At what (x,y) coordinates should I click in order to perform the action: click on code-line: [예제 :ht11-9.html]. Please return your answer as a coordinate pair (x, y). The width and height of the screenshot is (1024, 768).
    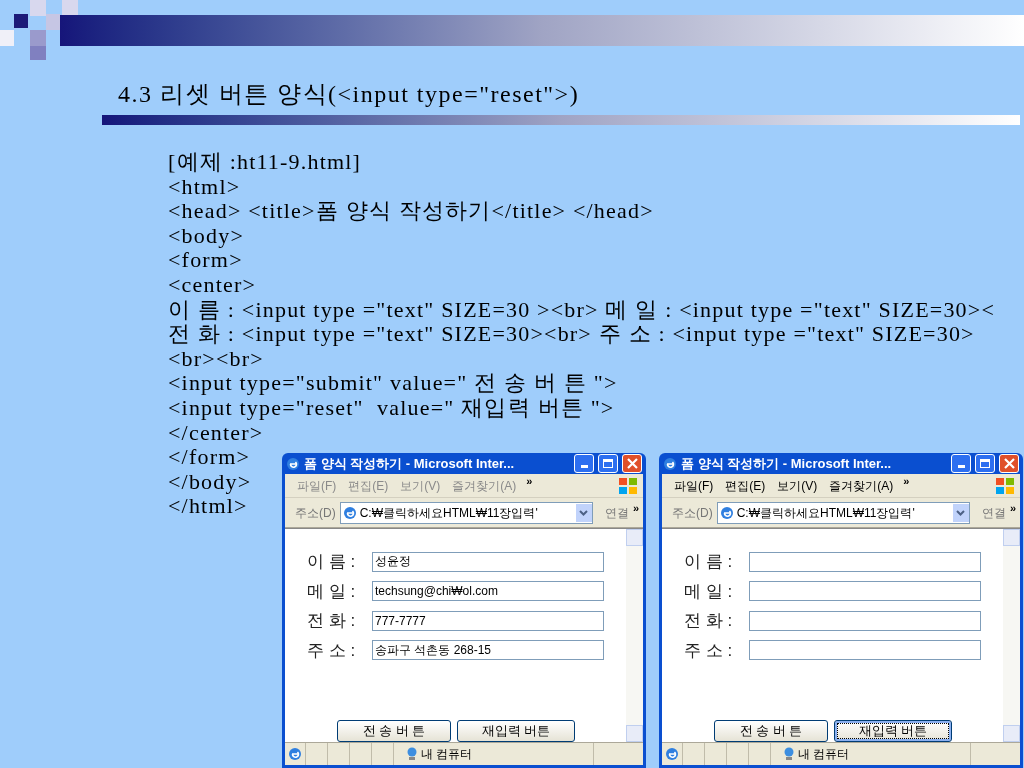
    Looking at the image, I should click on (265, 162).